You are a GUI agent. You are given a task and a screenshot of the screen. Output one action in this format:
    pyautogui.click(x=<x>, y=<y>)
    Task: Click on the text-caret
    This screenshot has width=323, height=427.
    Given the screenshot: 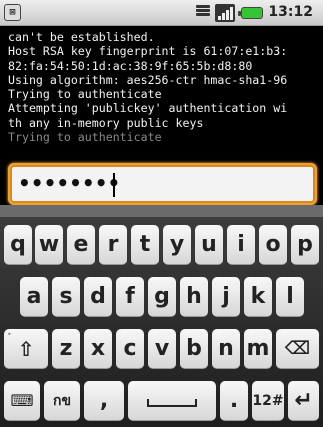 What is the action you would take?
    pyautogui.click(x=114, y=185)
    